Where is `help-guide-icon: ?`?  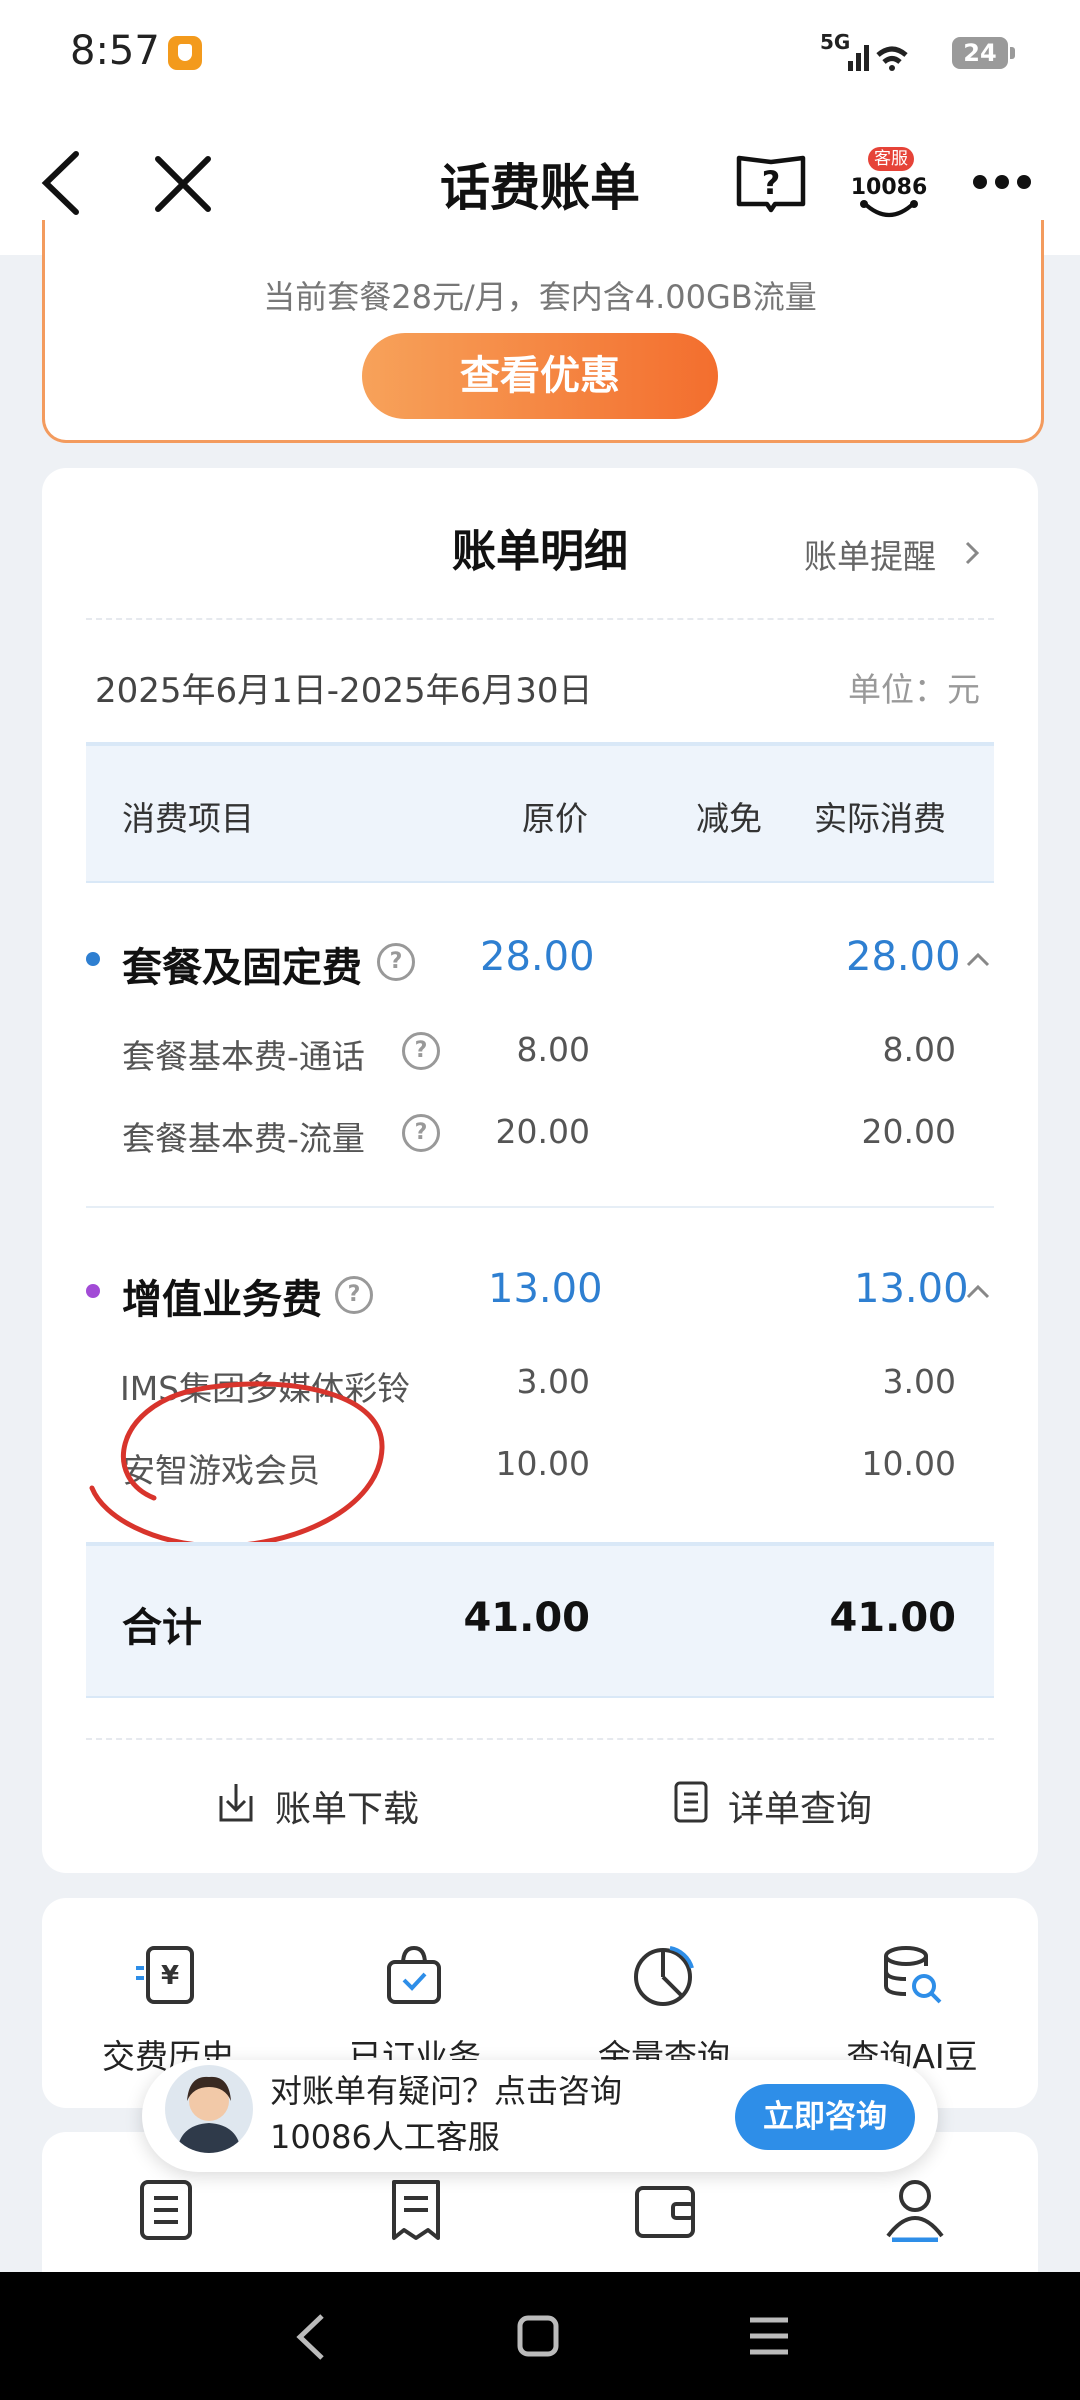 help-guide-icon: ? is located at coordinates (771, 183).